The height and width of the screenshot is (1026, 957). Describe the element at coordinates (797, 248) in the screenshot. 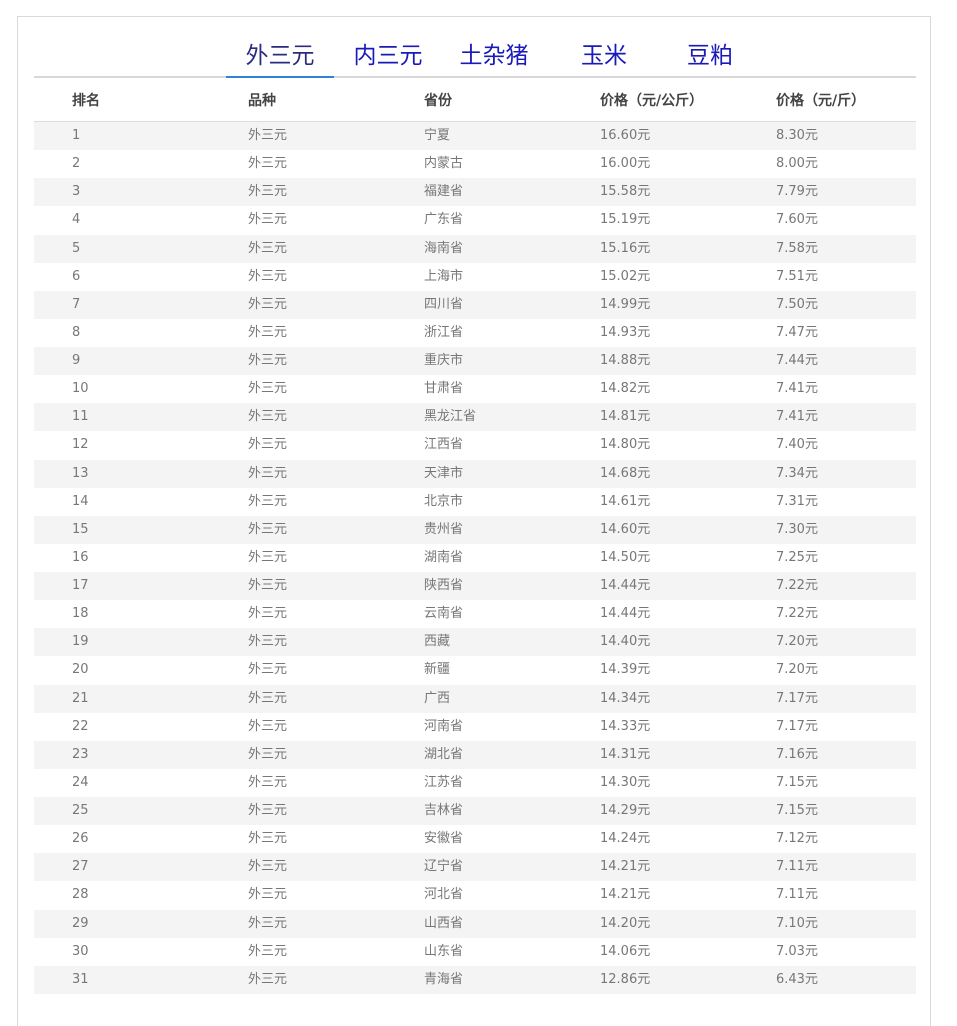

I see `price-per-jin-cell: 7.58元` at that location.